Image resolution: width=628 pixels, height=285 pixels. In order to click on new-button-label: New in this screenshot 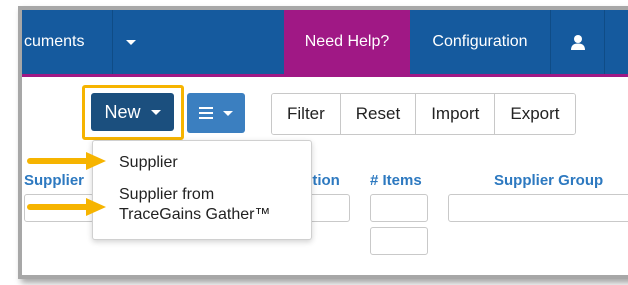, I will do `click(122, 111)`.